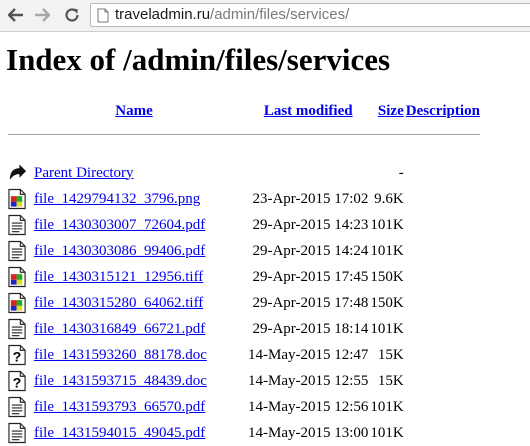 The image size is (530, 446). What do you see at coordinates (244, 134) in the screenshot?
I see `header-divider` at bounding box center [244, 134].